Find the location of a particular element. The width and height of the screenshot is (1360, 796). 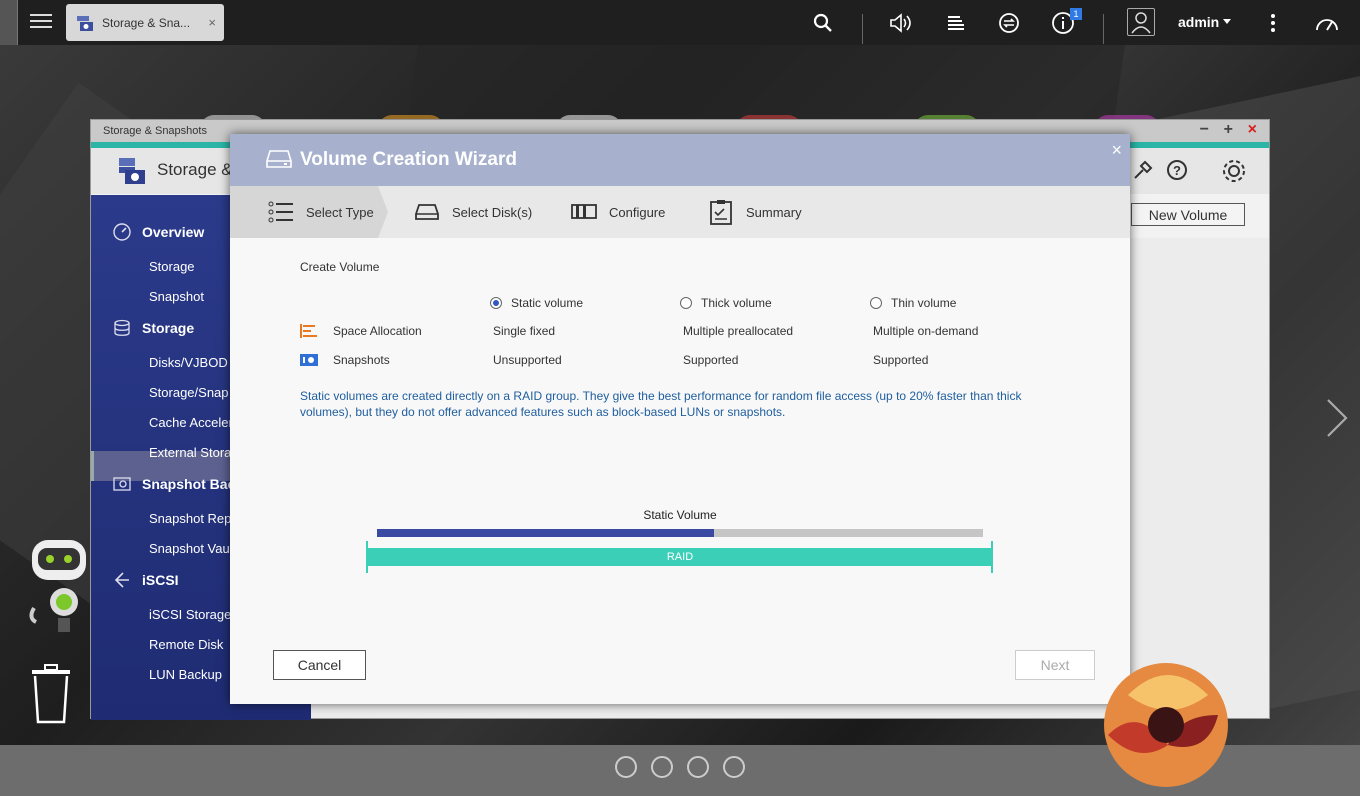

thin-snapshot-value: Supported is located at coordinates (901, 360).